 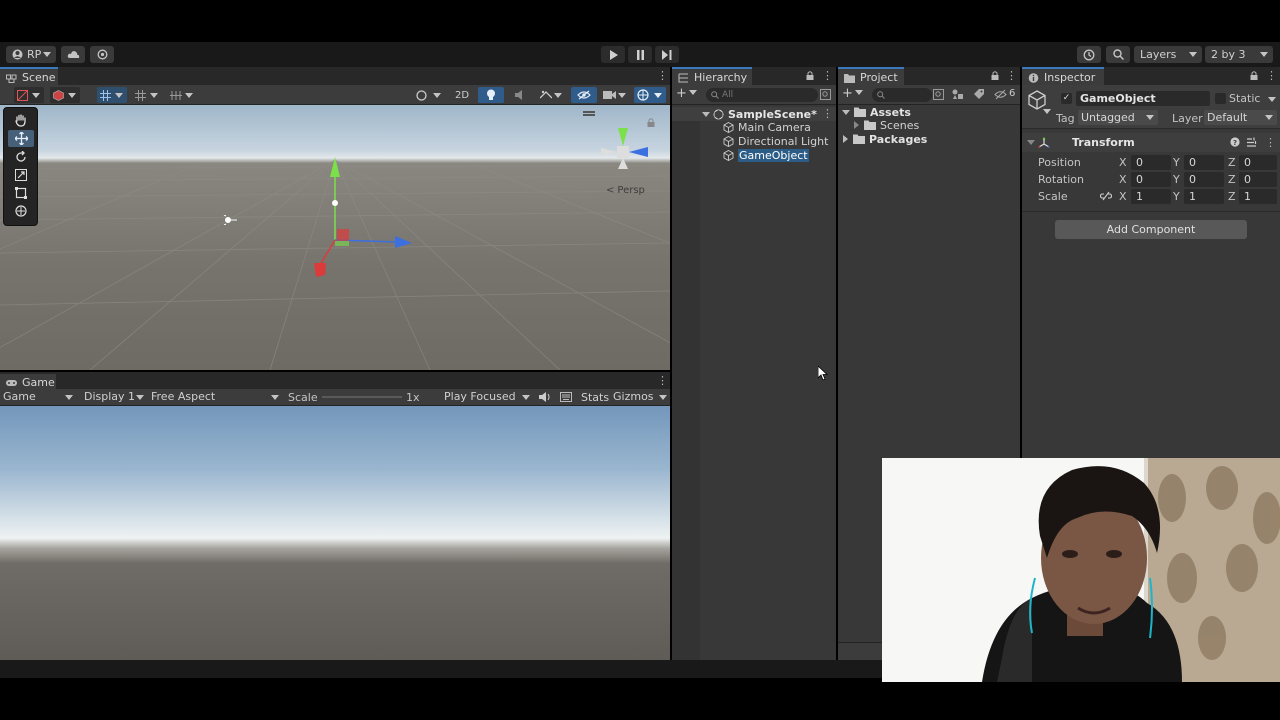 What do you see at coordinates (662, 75) in the screenshot?
I see `scene-menu-icon: ⋮` at bounding box center [662, 75].